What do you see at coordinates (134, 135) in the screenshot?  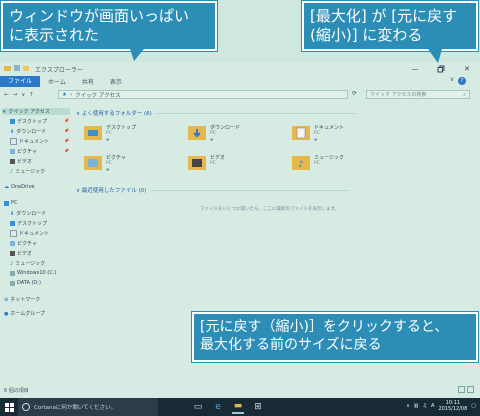 I see `folder-desktop: デスクトップ PC ✱` at bounding box center [134, 135].